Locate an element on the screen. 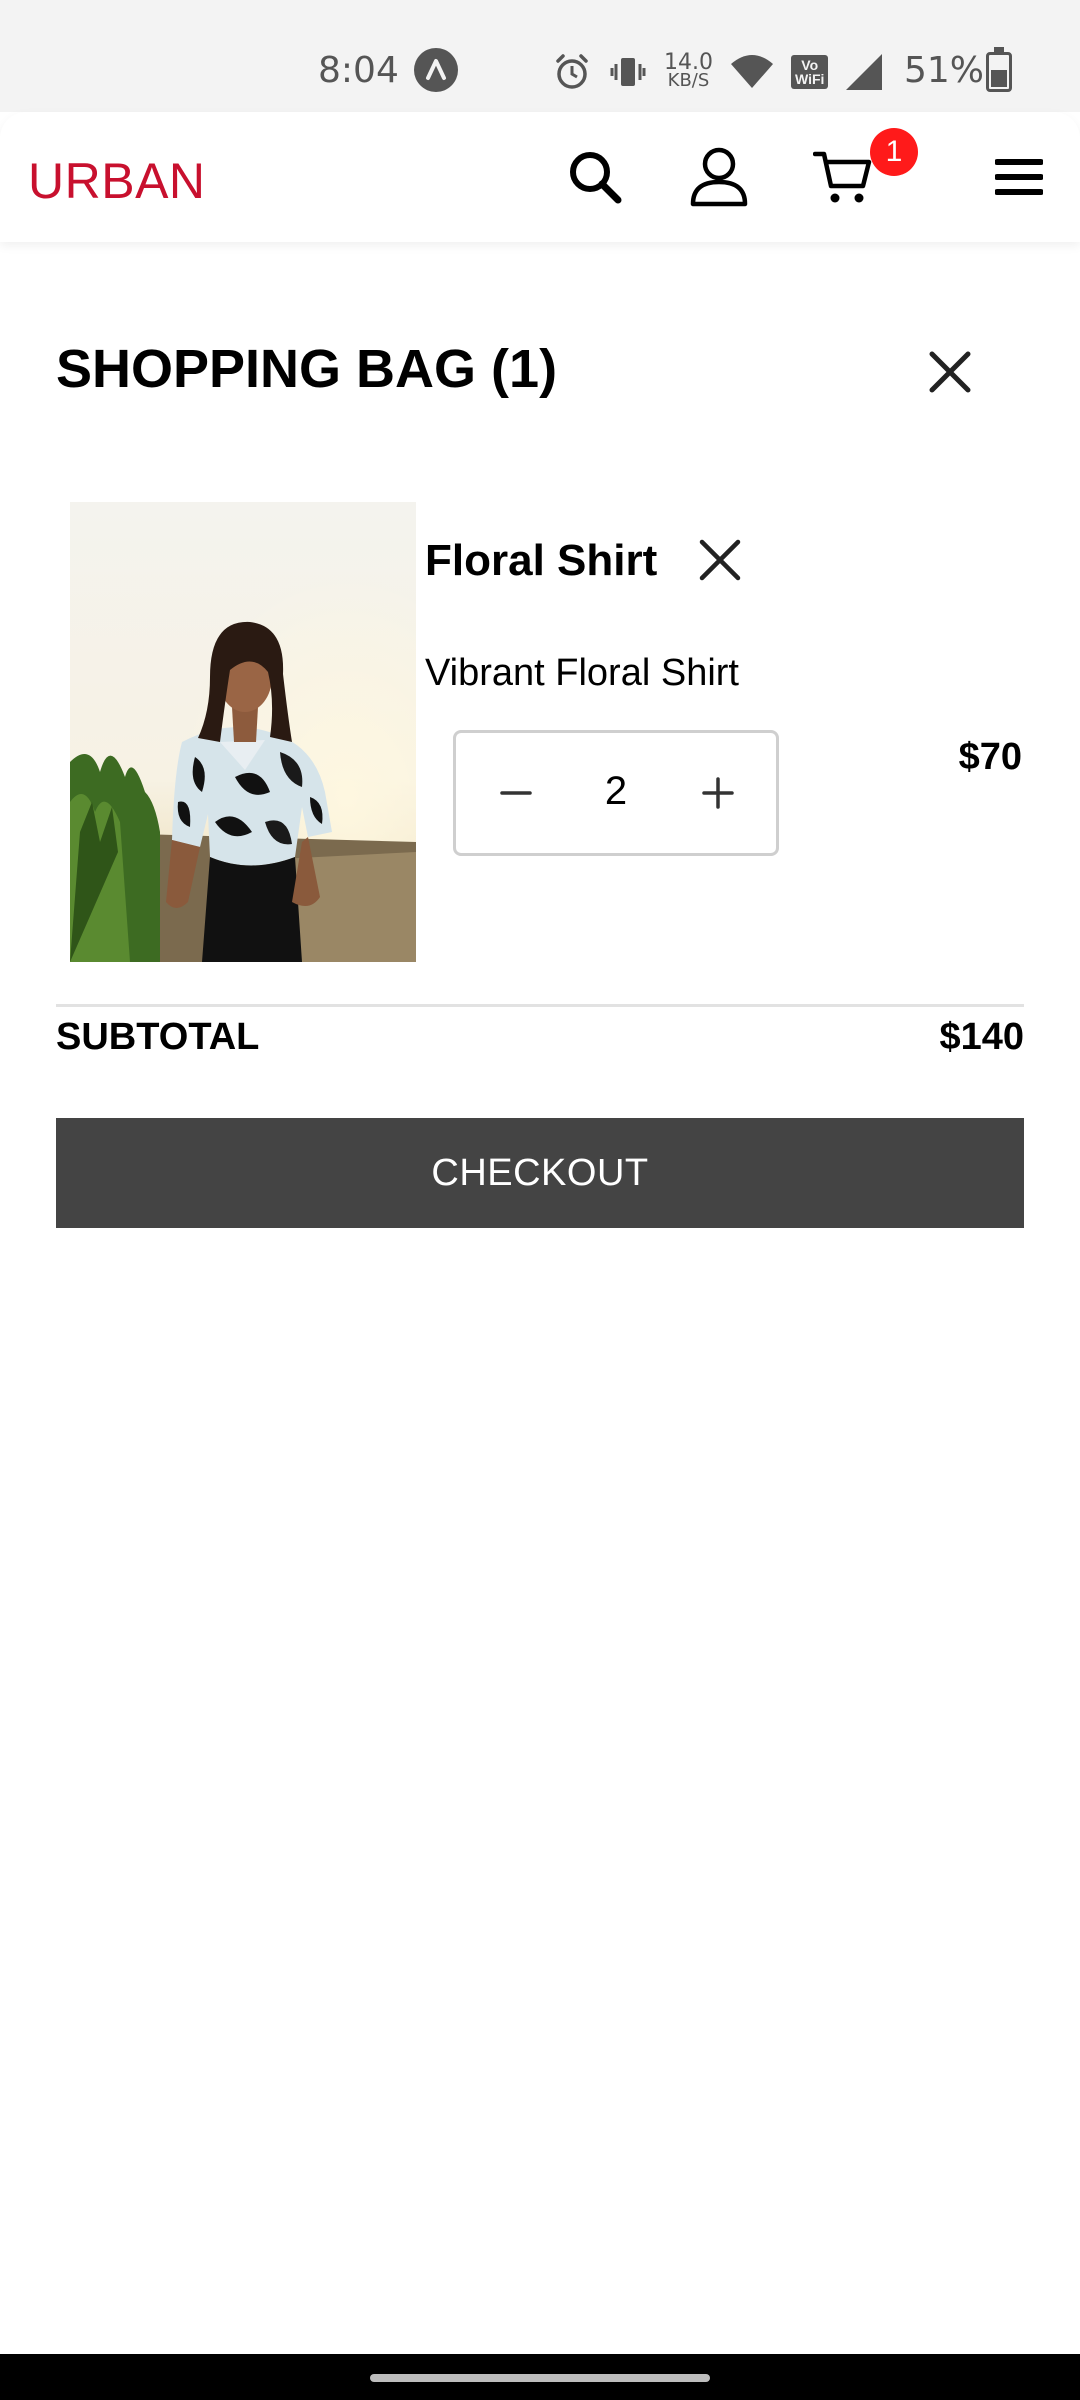 This screenshot has width=1080, height=2400. increase-quantity-button is located at coordinates (718, 793).